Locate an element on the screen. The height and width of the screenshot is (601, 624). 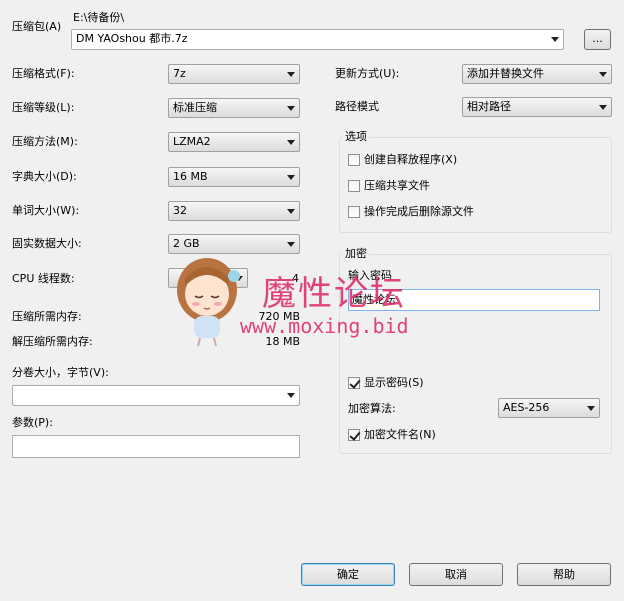
format-select: 7z is located at coordinates (234, 74).